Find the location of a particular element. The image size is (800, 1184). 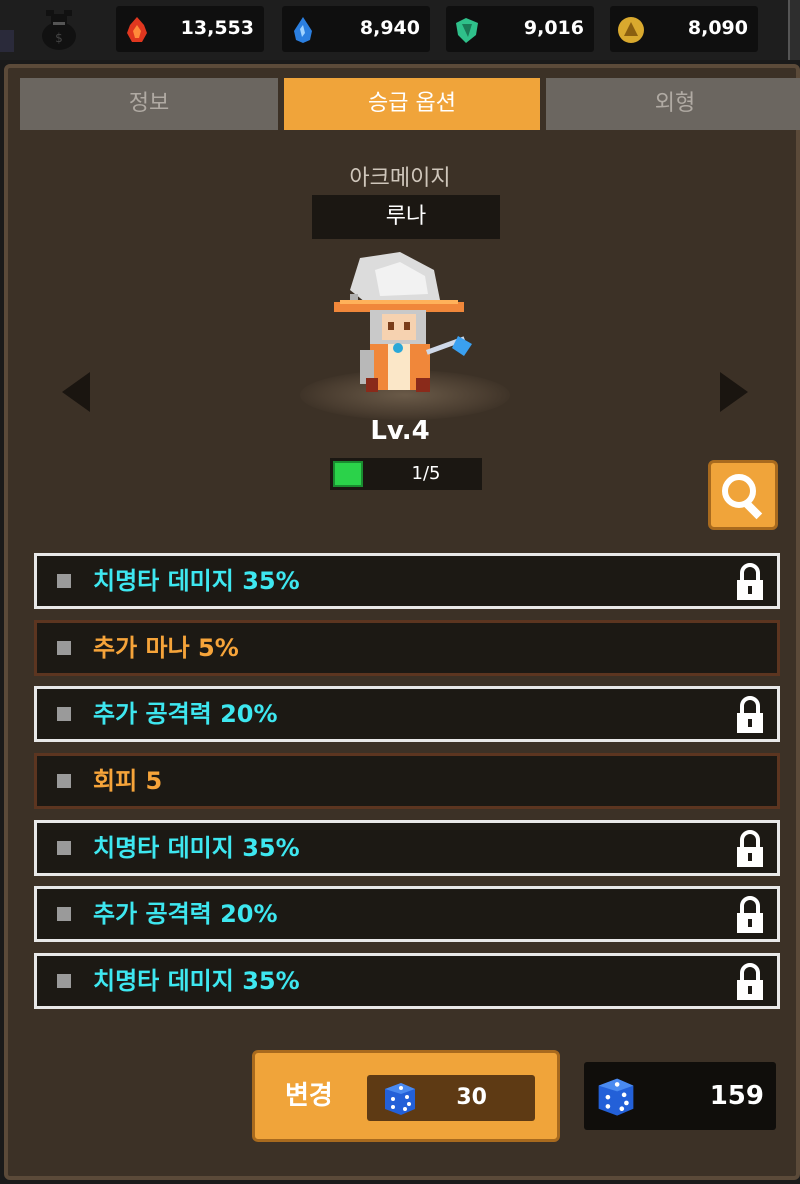

magnifier-icon is located at coordinates (742, 497).